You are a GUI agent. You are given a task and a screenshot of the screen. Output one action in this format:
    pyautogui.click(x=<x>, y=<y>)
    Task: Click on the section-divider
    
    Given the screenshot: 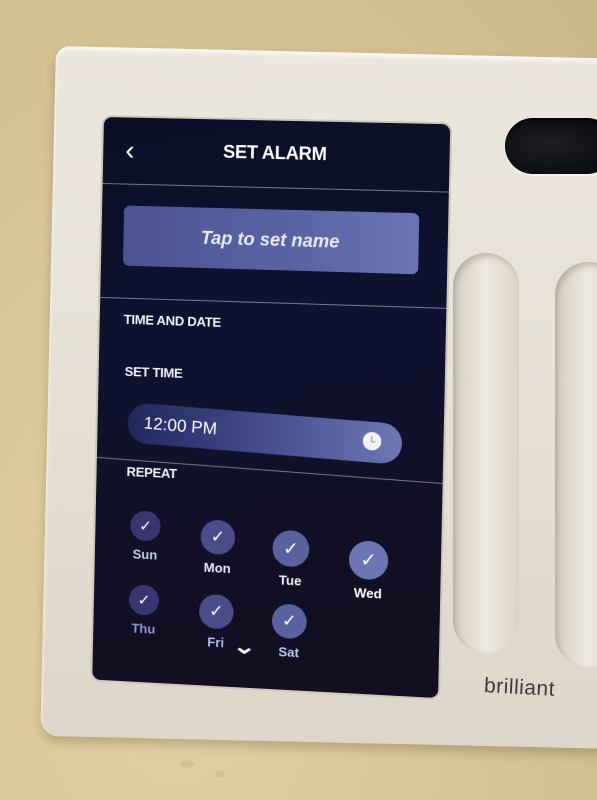 What is the action you would take?
    pyautogui.click(x=273, y=302)
    